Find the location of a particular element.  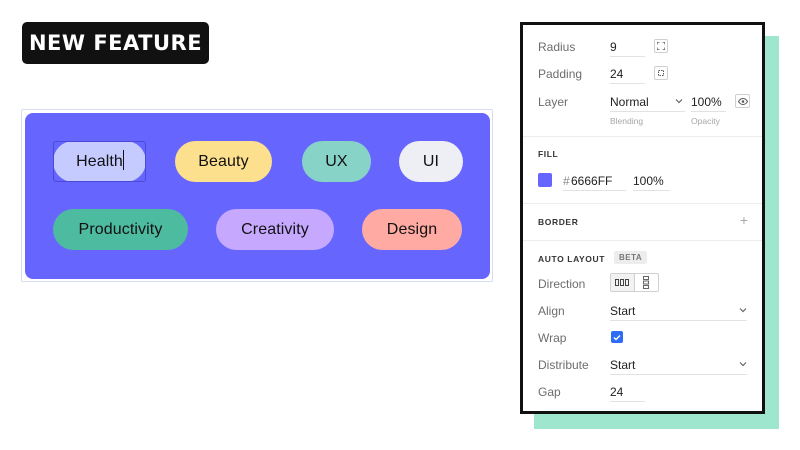

hex-underline is located at coordinates (594, 190).